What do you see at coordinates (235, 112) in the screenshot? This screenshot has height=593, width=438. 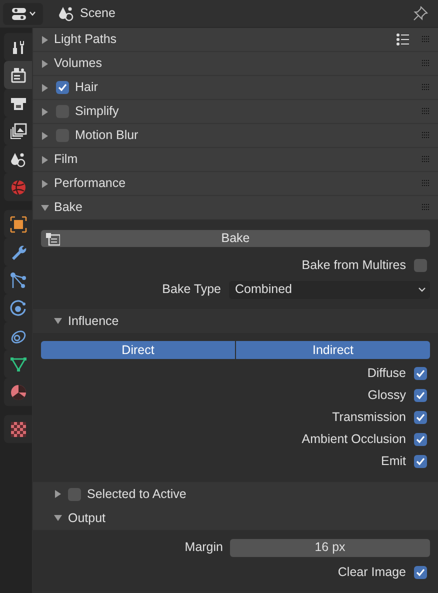 I see `panel-header: Simplify` at bounding box center [235, 112].